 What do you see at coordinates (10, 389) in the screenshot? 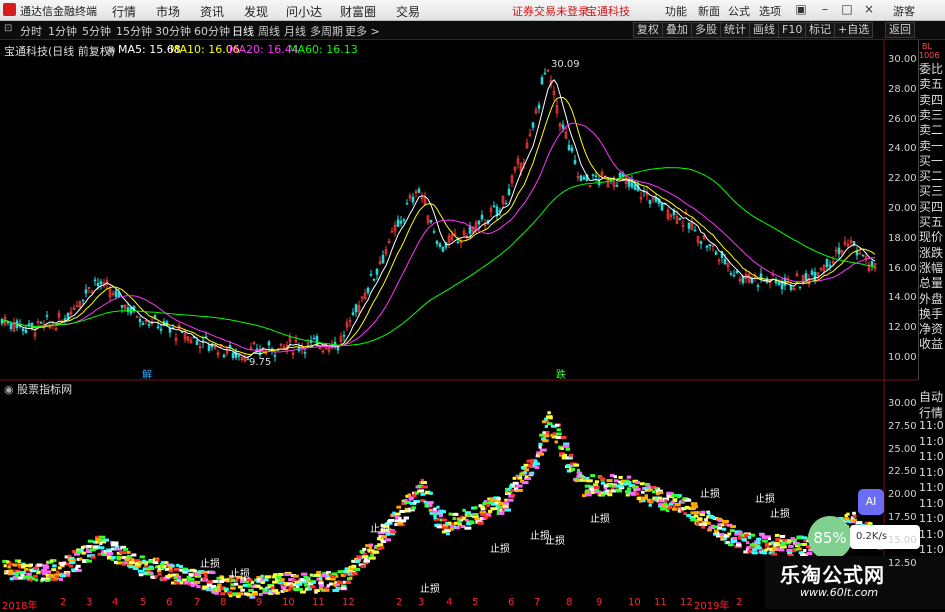
I see `indicator-settings-icon: ◉` at bounding box center [10, 389].